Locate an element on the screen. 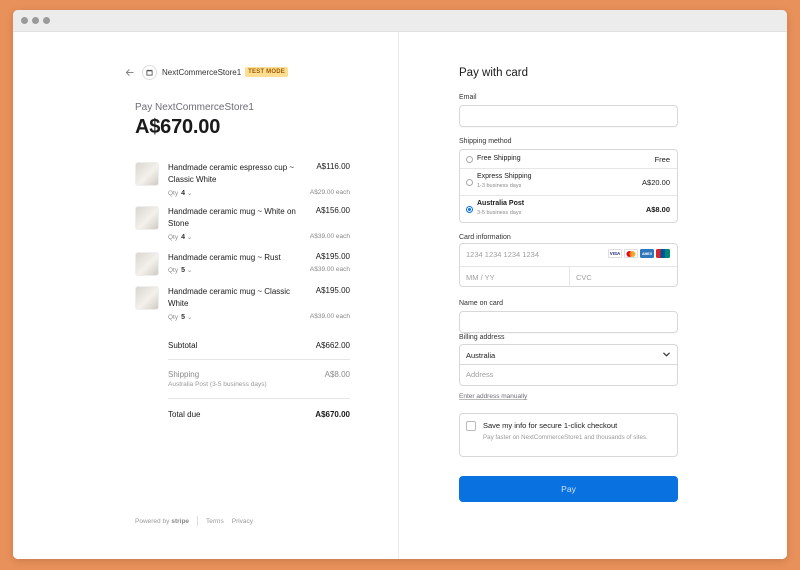  item-name: Handmade ceramic mug ~ White on Stone is located at coordinates (232, 217).